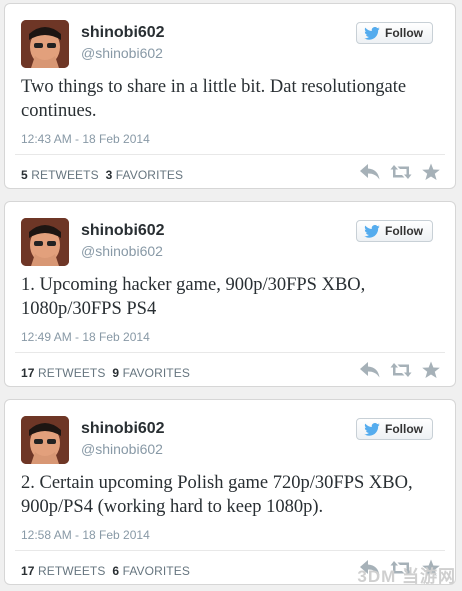  Describe the element at coordinates (115, 373) in the screenshot. I see `favorite-count: 9` at that location.